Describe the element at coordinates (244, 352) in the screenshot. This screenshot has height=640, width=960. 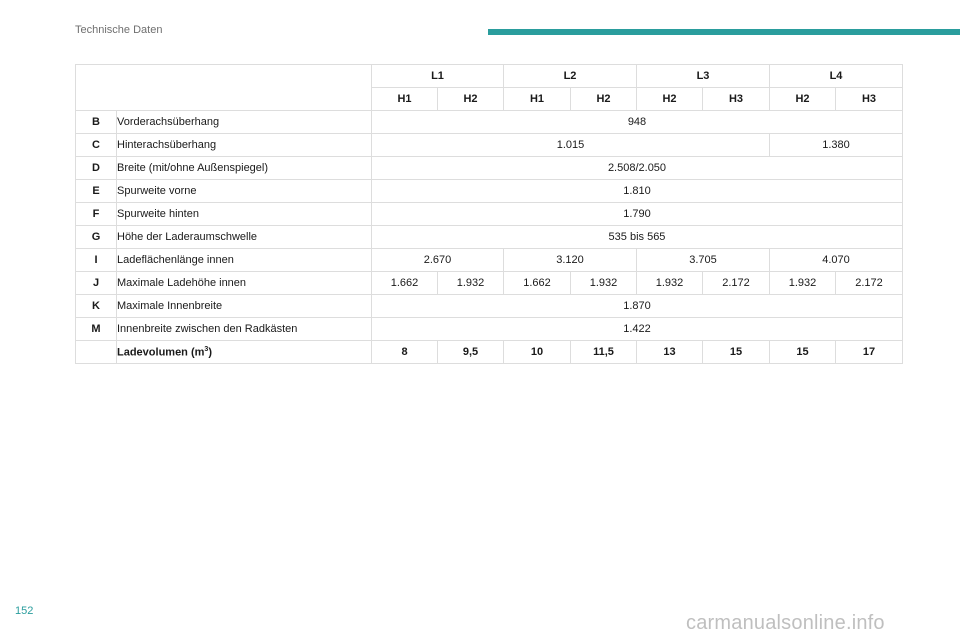
I see `volume-label: Ladevolumen (m3)` at that location.